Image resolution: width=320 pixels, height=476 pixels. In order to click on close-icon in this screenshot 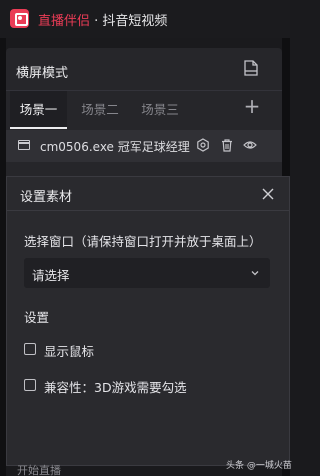, I will do `click(268, 194)`.